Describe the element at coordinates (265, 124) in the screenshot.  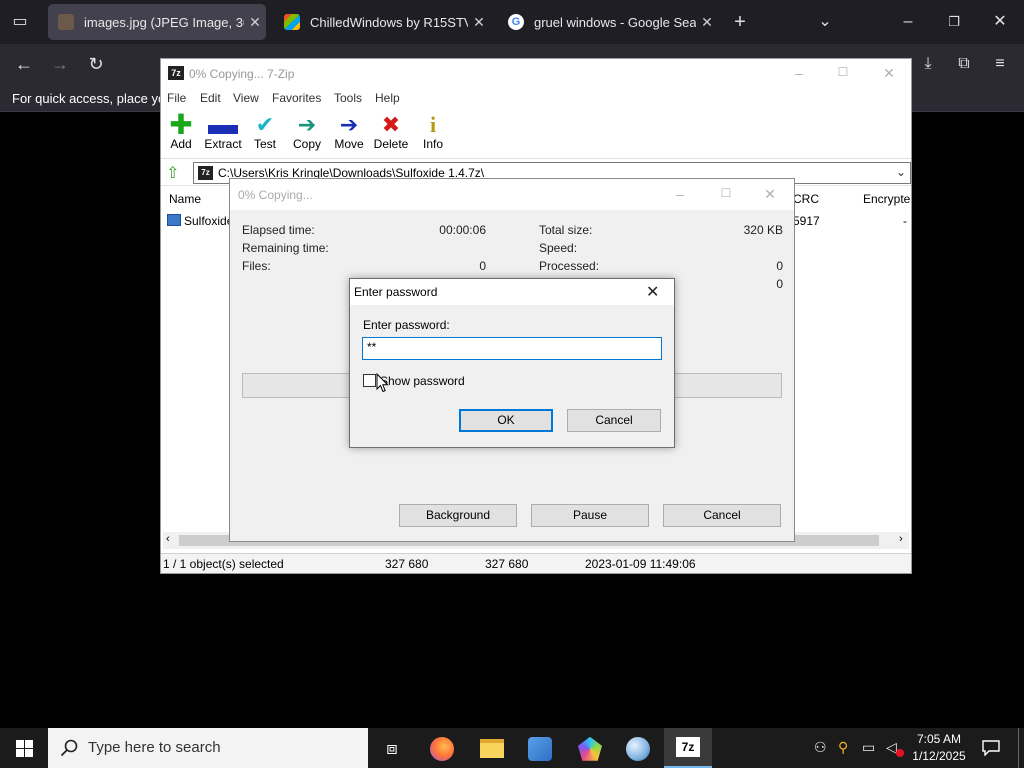
I see `check-icon: ✔` at that location.